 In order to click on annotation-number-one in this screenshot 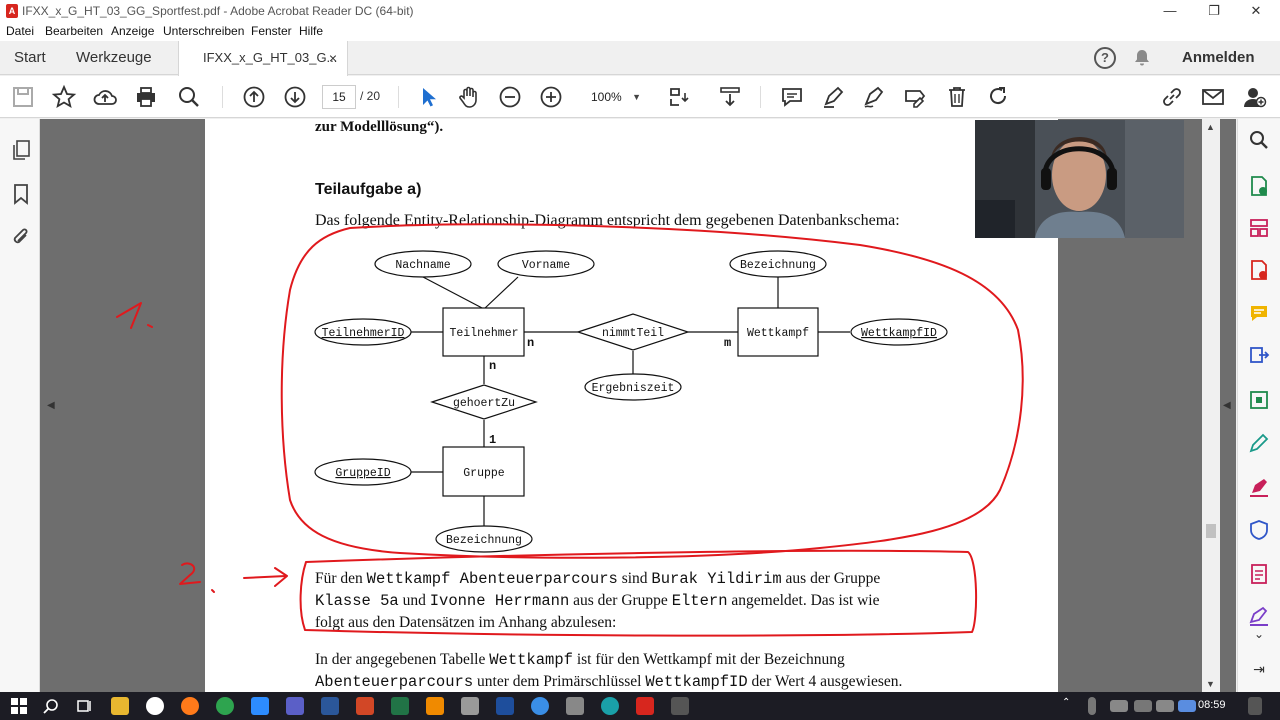, I will do `click(134, 315)`.